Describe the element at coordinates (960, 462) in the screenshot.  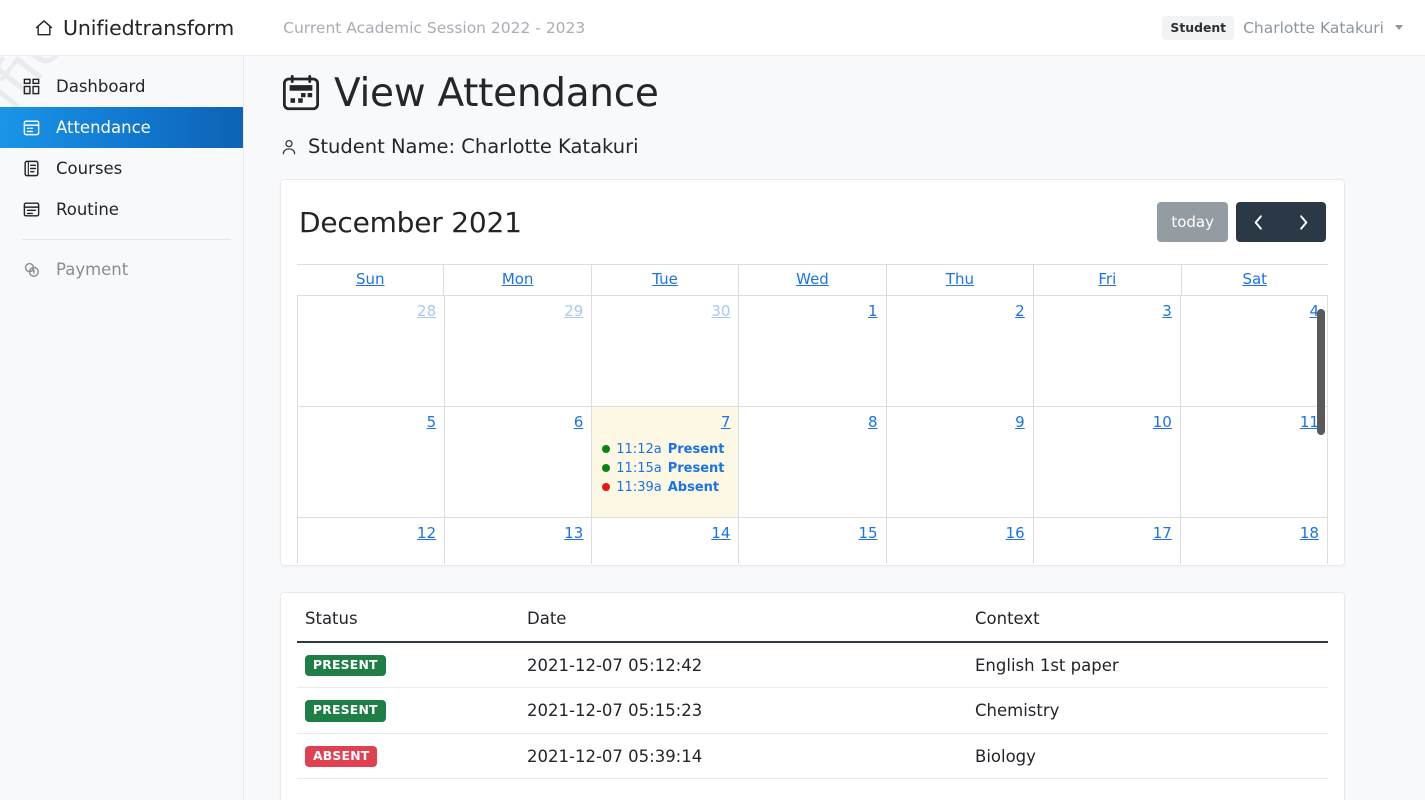
I see `calendar-day-cell: 9` at that location.